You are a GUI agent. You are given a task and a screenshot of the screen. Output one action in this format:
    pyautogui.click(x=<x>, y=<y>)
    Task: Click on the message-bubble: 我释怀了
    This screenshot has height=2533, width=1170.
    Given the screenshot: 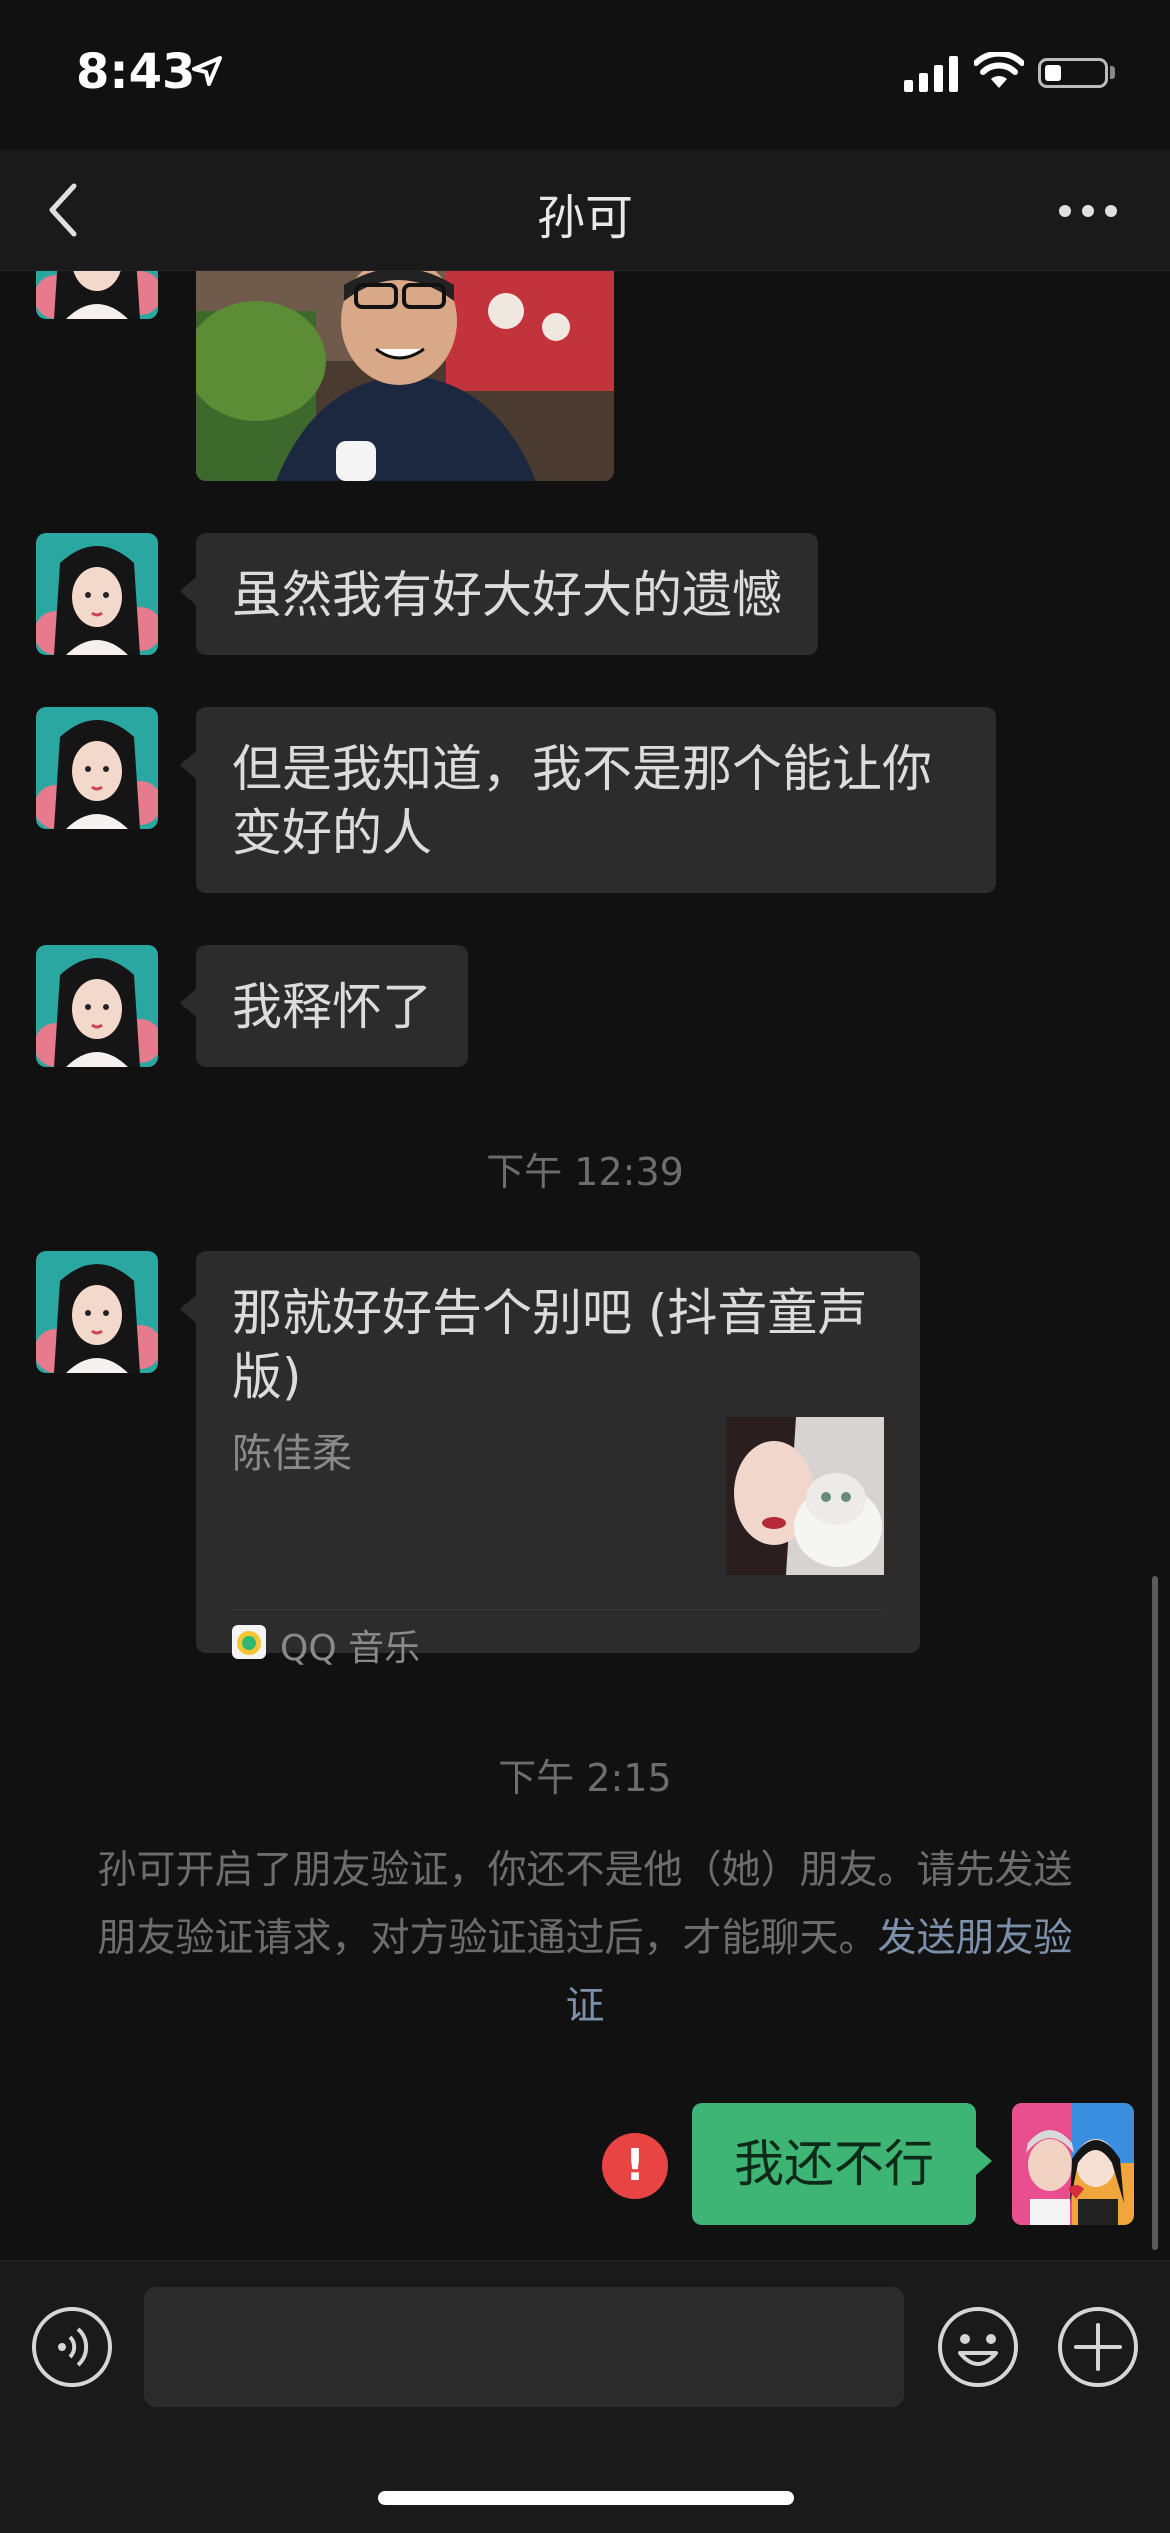 What is the action you would take?
    pyautogui.click(x=324, y=1006)
    